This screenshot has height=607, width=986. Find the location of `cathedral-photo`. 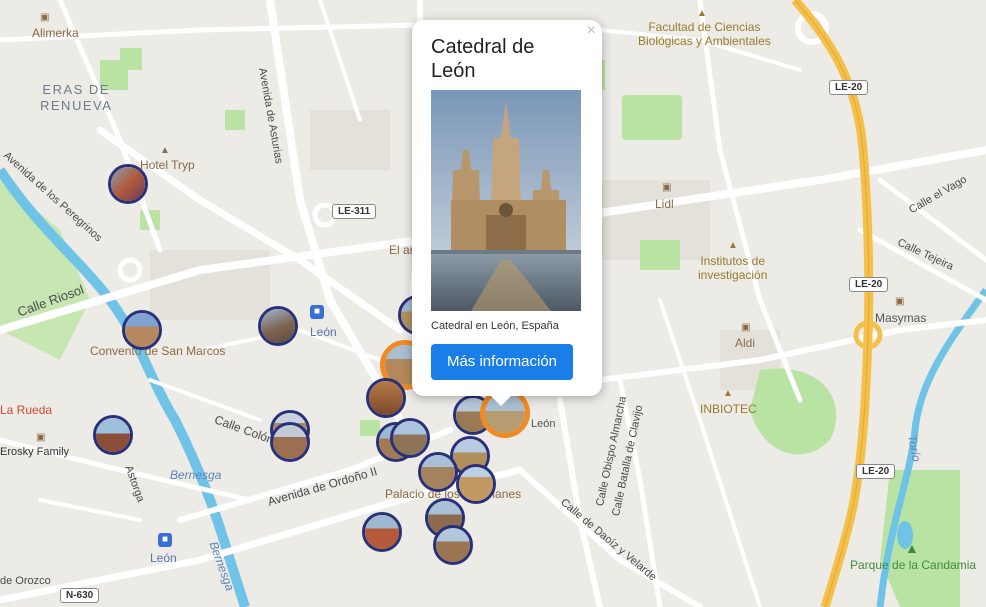

cathedral-photo is located at coordinates (506, 200).